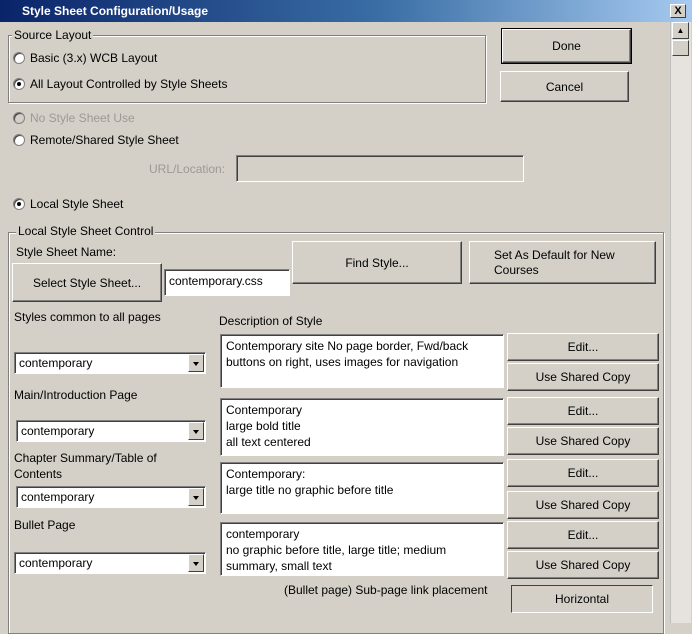 The width and height of the screenshot is (692, 634). What do you see at coordinates (58, 497) in the screenshot?
I see `chapter-summary-value: contemporary` at bounding box center [58, 497].